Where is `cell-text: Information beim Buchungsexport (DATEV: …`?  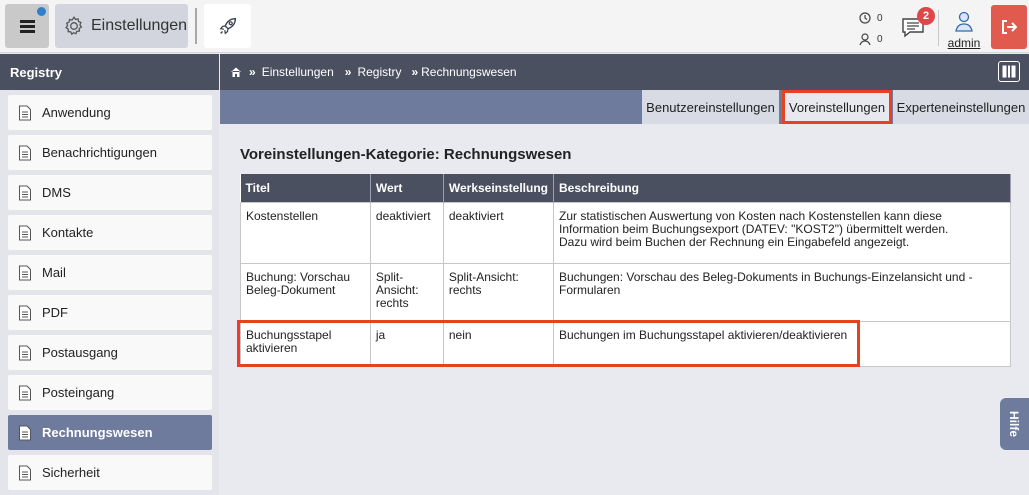 cell-text: Information beim Buchungsexport (DATEV: … is located at coordinates (754, 228).